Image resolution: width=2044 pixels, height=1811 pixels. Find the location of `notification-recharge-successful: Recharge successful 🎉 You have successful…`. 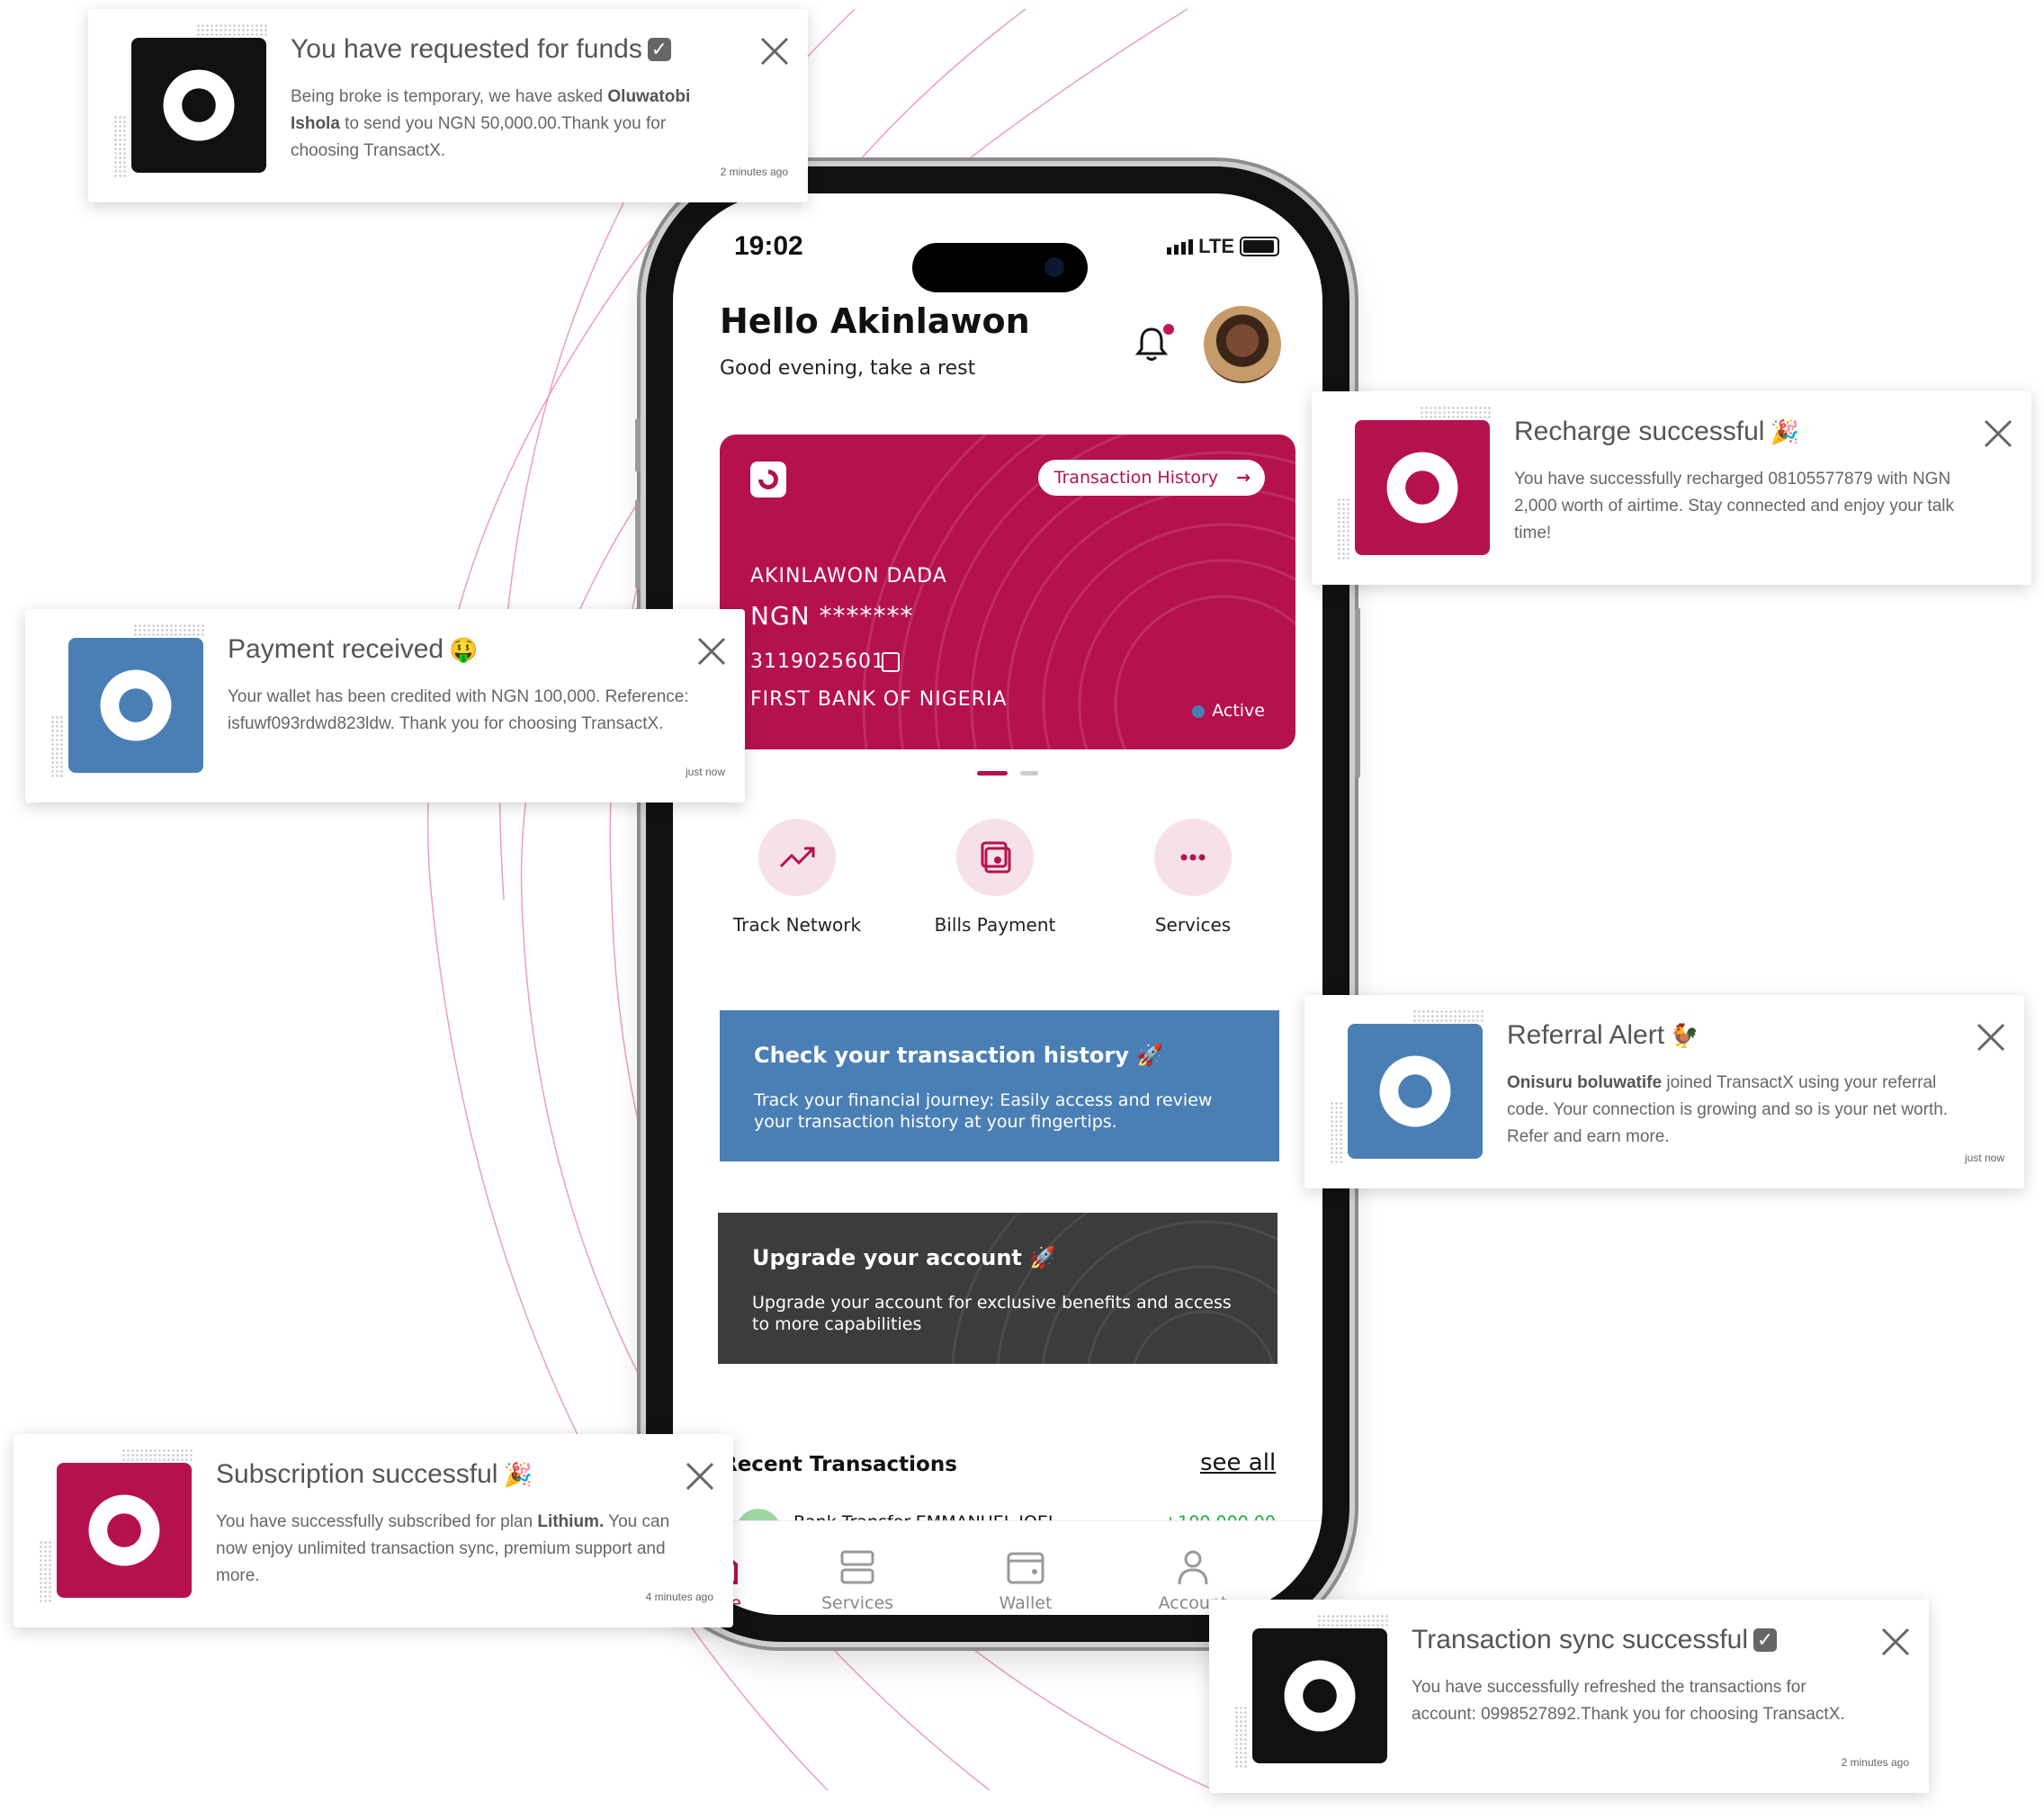

notification-recharge-successful: Recharge successful 🎉 You have successful… is located at coordinates (1671, 488).